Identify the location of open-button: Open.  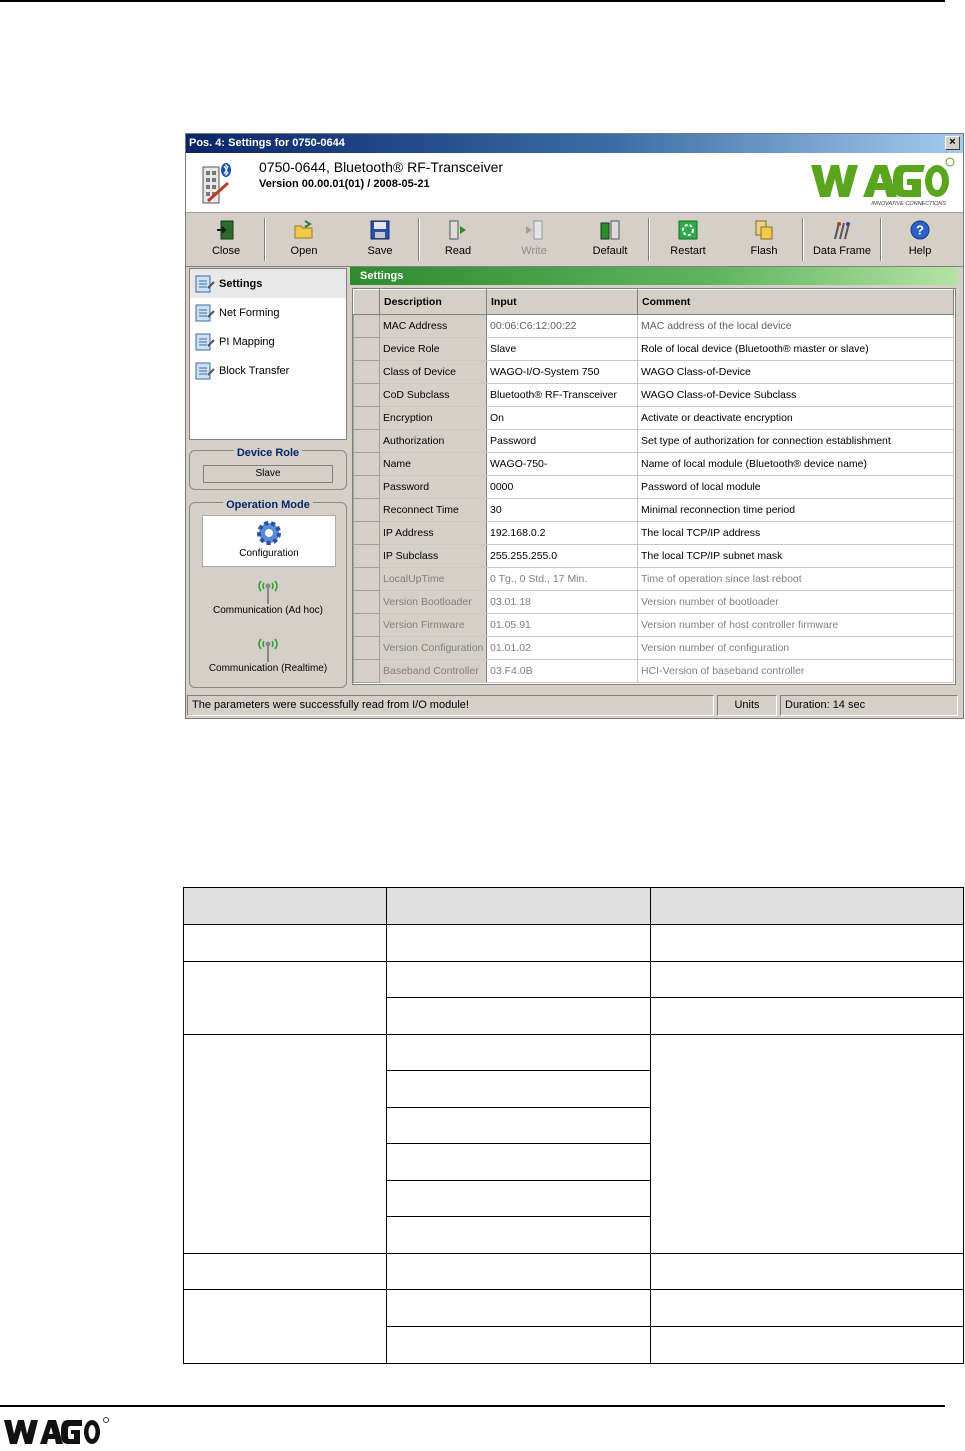
(304, 239).